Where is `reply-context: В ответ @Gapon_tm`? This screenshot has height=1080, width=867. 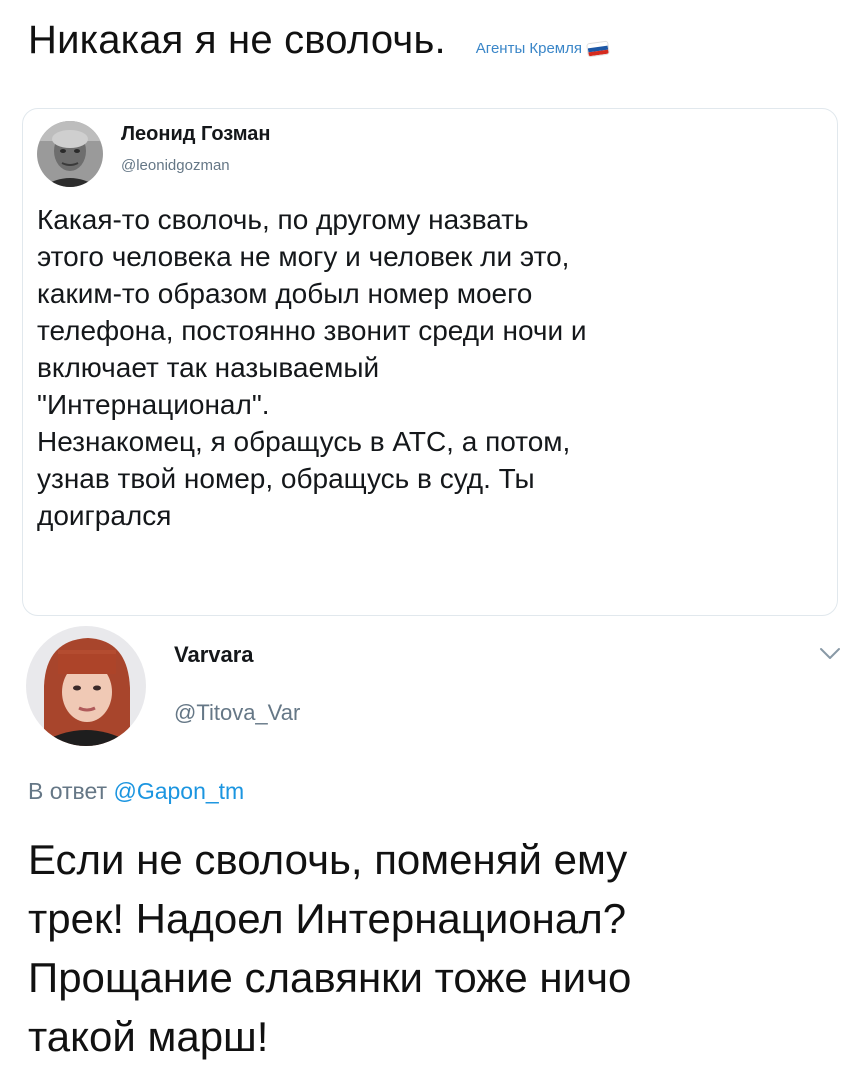 reply-context: В ответ @Gapon_tm is located at coordinates (136, 791).